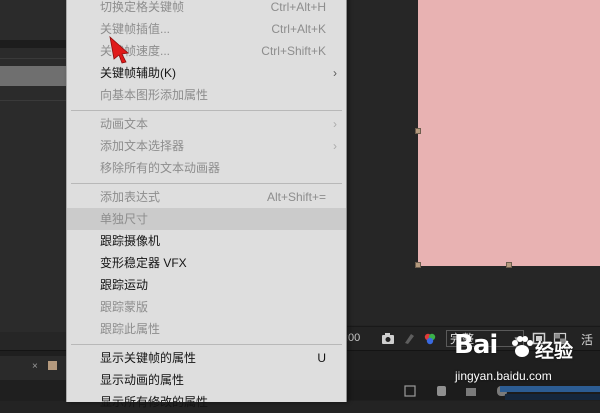  I want to click on menu-item-track-camera: 跟踪摄像机, so click(206, 241).